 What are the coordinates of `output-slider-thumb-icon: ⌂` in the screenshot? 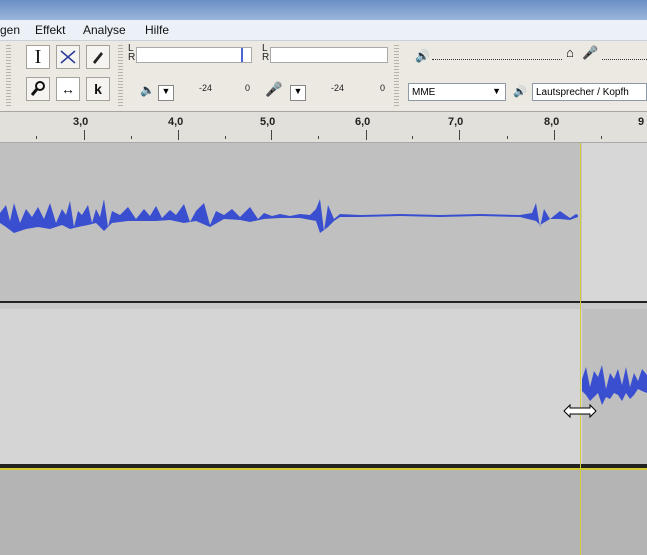 It's located at (570, 52).